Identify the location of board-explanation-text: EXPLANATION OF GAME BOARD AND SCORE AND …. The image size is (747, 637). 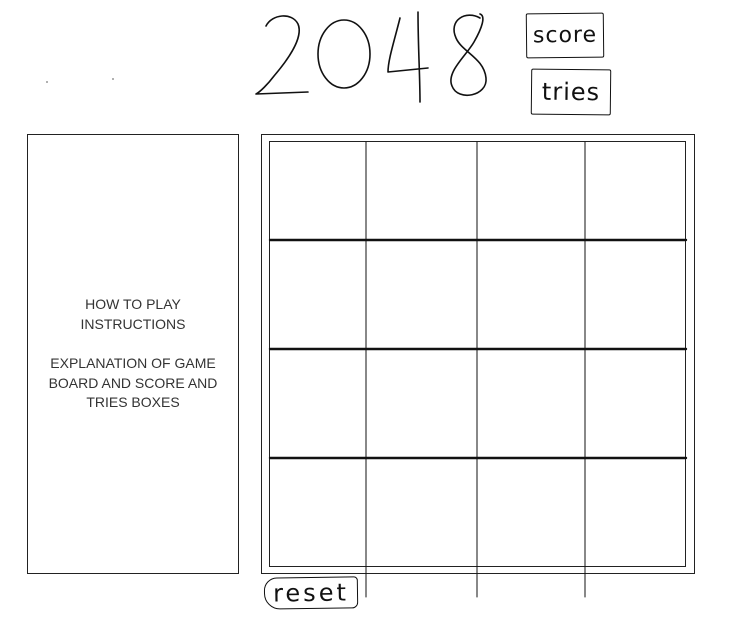
(133, 383).